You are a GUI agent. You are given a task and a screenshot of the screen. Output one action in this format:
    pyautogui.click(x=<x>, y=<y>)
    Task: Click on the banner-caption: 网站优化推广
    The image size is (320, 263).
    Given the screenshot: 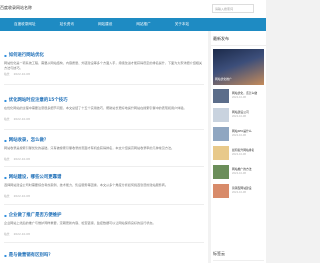 What is the action you would take?
    pyautogui.click(x=223, y=79)
    